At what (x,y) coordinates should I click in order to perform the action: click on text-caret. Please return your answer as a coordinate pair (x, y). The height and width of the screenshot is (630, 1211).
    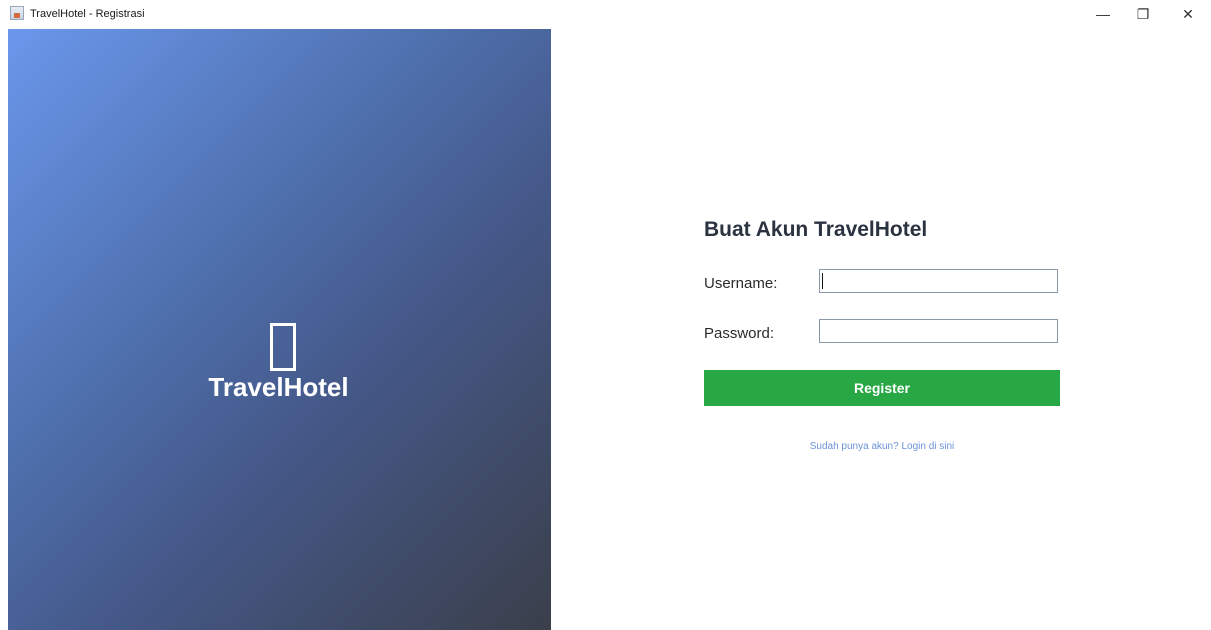
    Looking at the image, I should click on (822, 281).